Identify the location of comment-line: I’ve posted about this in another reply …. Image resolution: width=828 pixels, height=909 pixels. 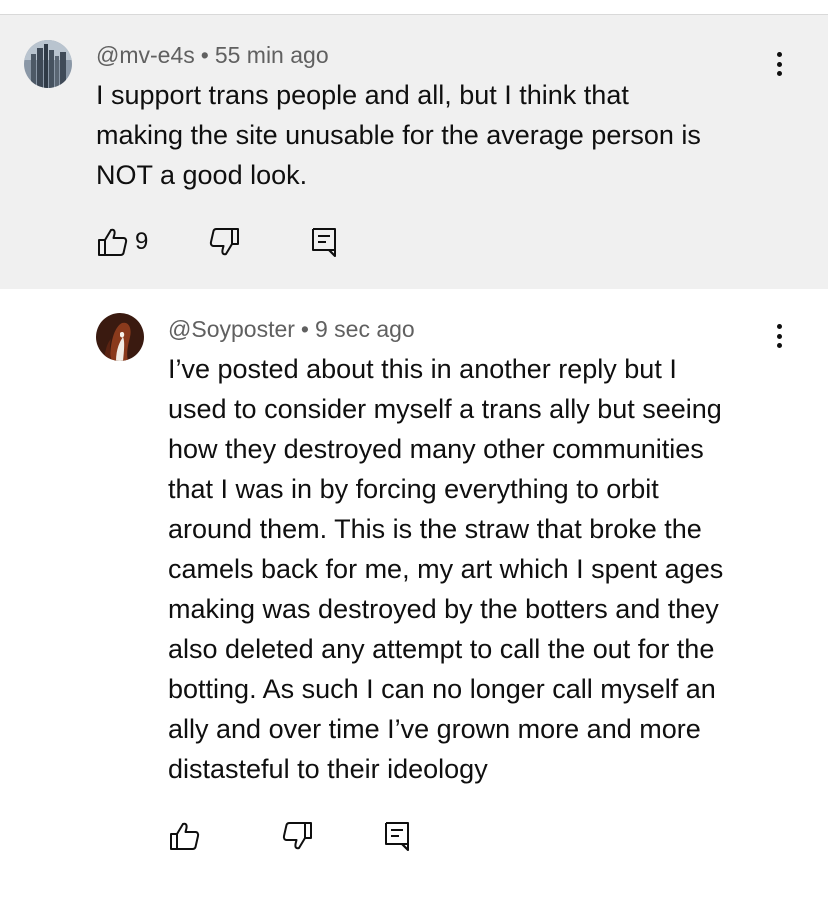
(422, 369).